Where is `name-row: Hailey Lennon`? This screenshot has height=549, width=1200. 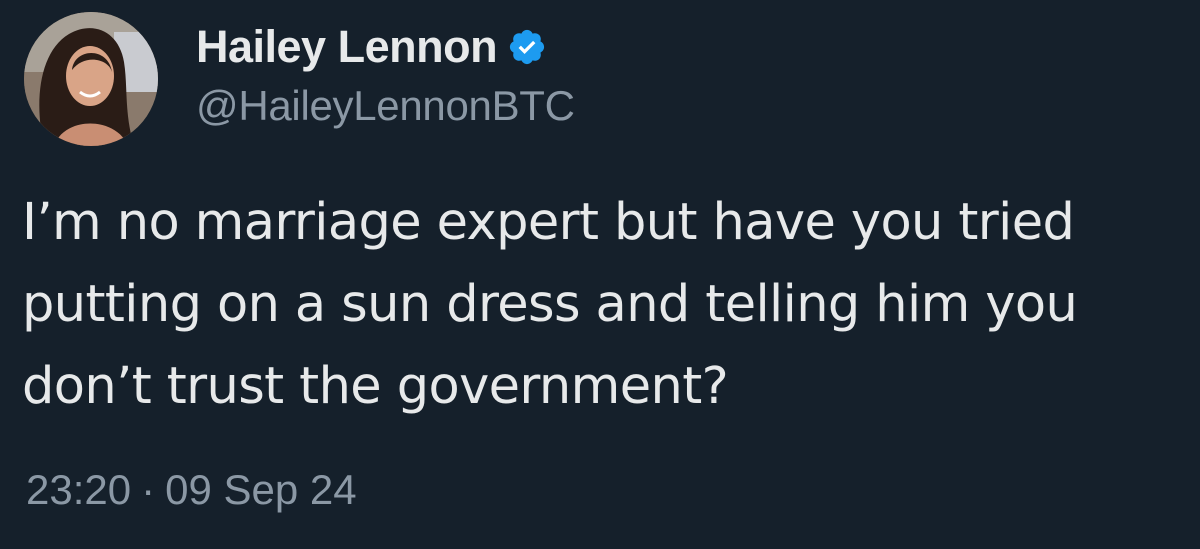 name-row: Hailey Lennon is located at coordinates (385, 47).